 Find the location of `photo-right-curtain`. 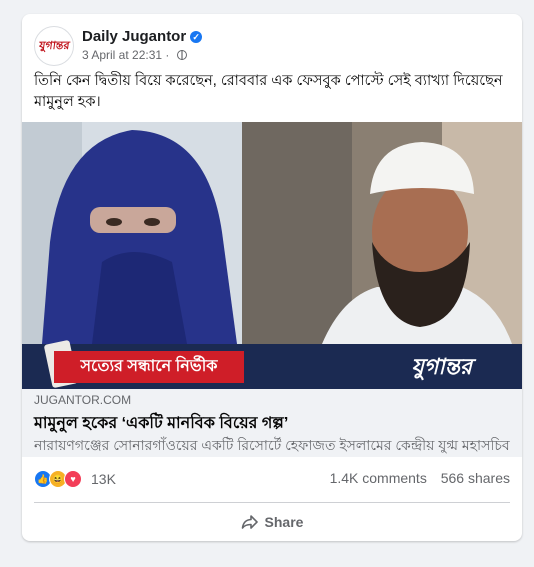

photo-right-curtain is located at coordinates (297, 233).